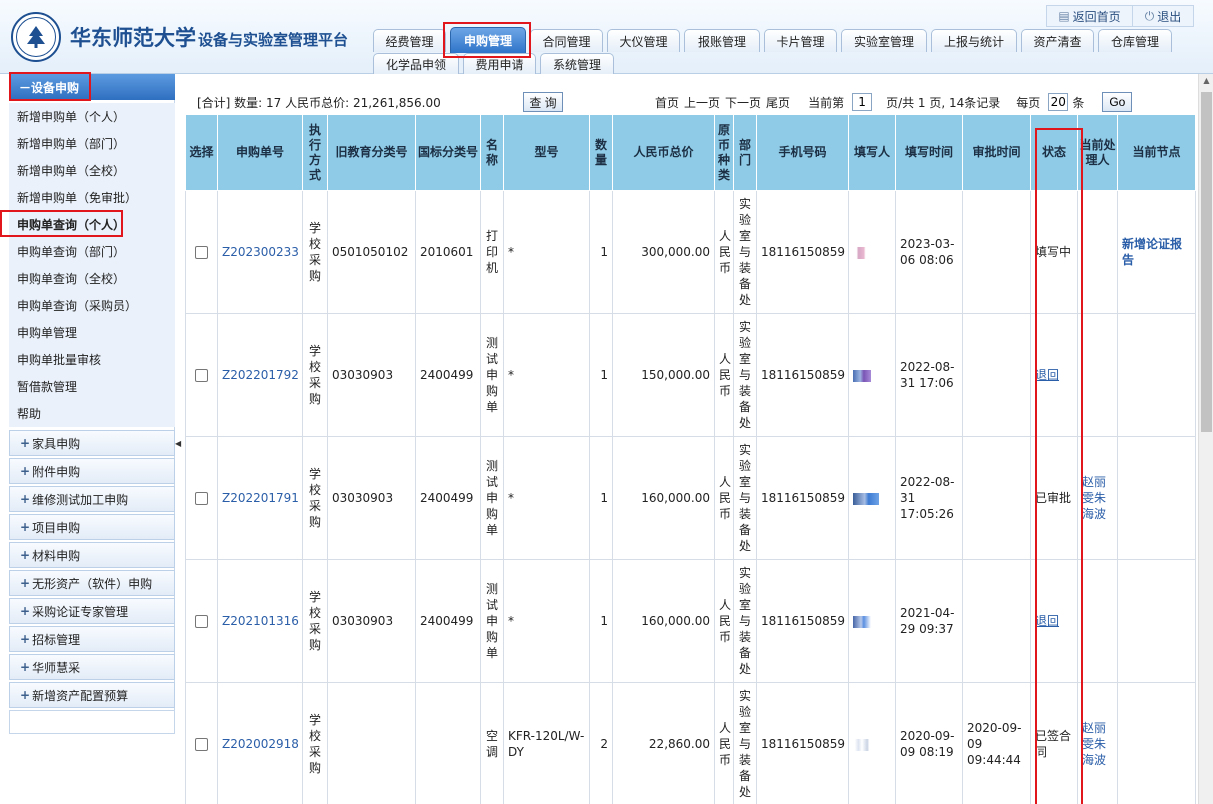 The height and width of the screenshot is (804, 1213). What do you see at coordinates (543, 102) in the screenshot?
I see `query-button: 查 询` at bounding box center [543, 102].